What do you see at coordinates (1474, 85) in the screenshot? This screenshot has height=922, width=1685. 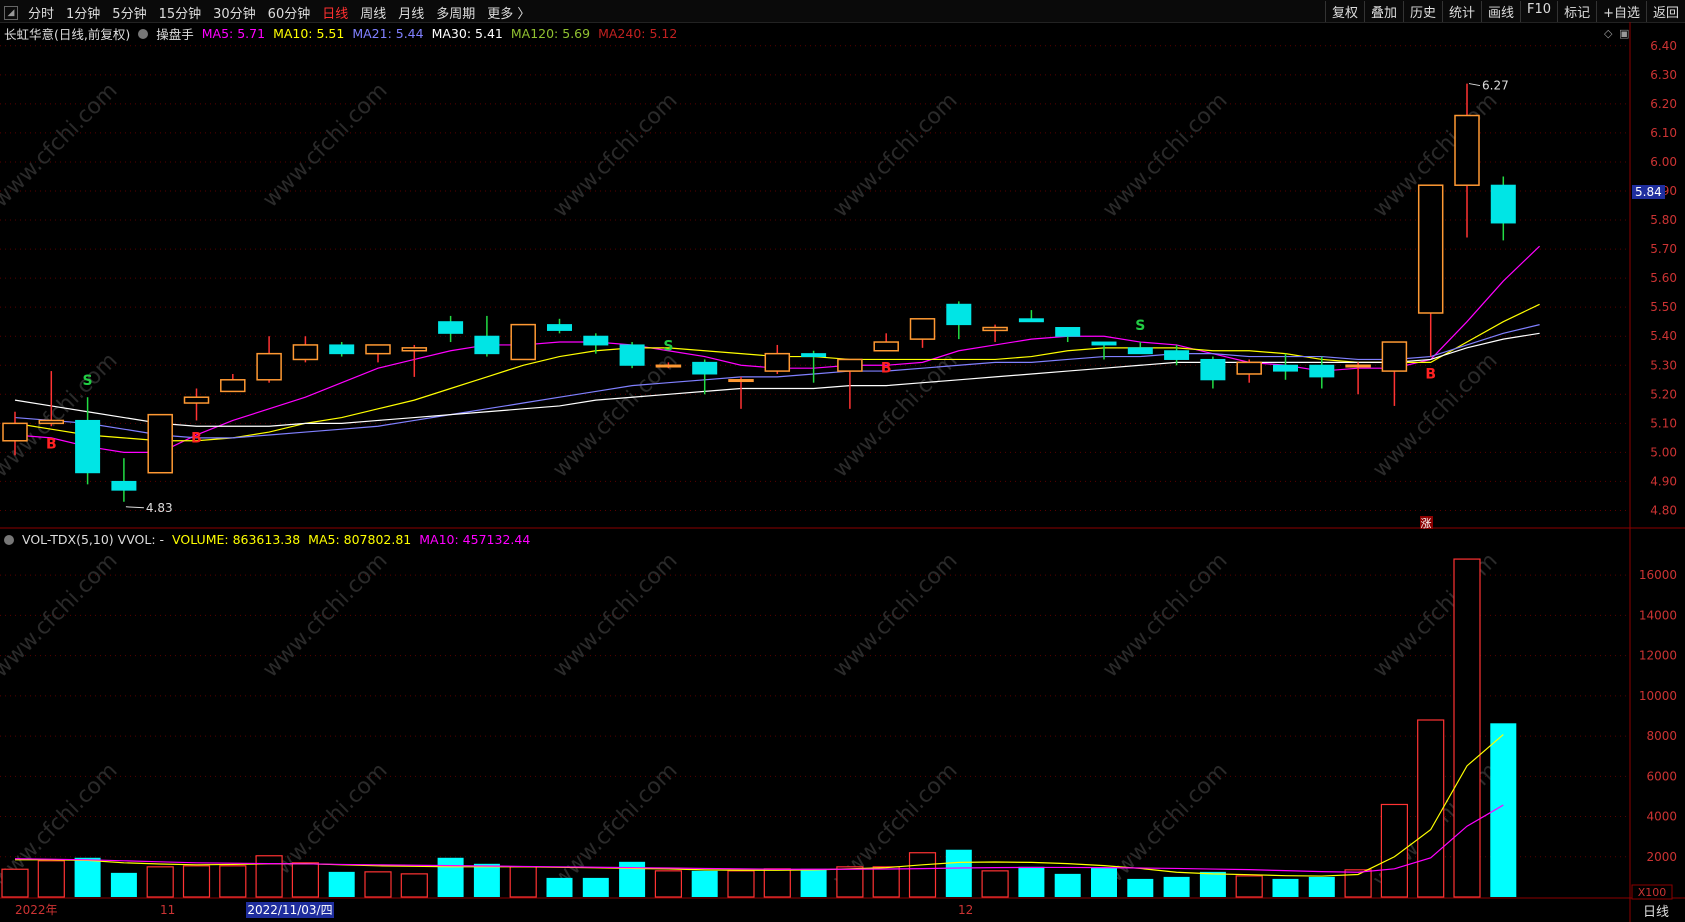 I see `high-pointer` at bounding box center [1474, 85].